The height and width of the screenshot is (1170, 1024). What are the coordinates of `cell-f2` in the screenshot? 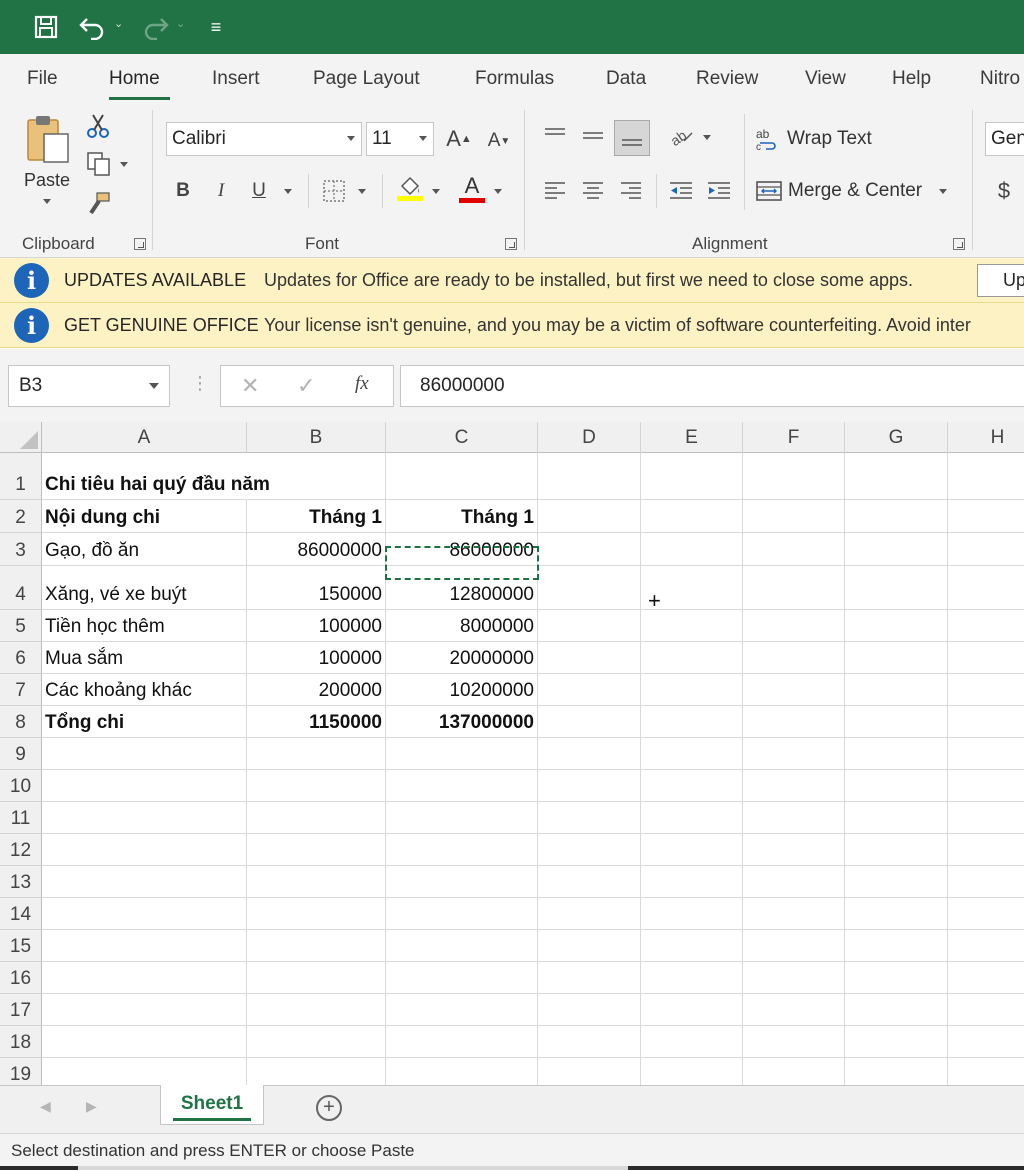 It's located at (794, 516).